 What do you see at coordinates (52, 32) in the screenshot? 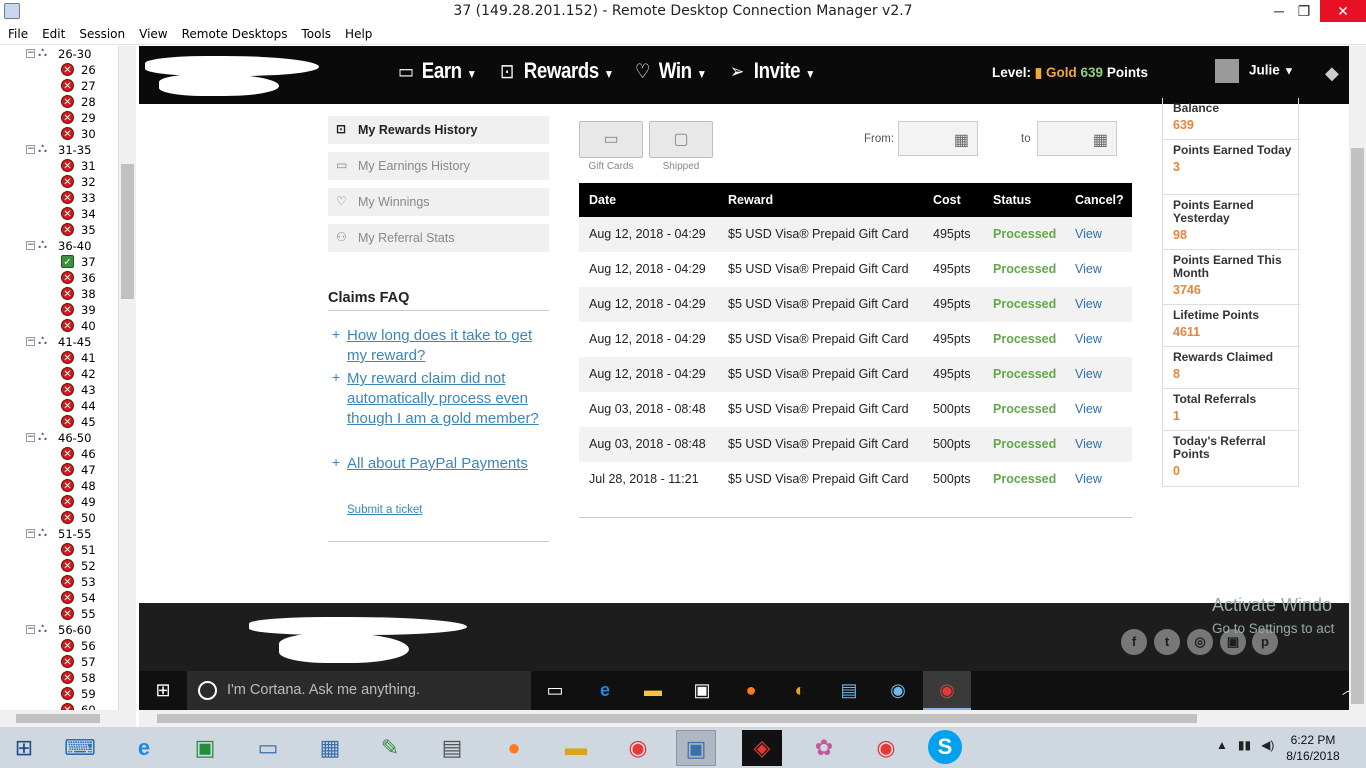
I see `menu-edit: Edit` at bounding box center [52, 32].